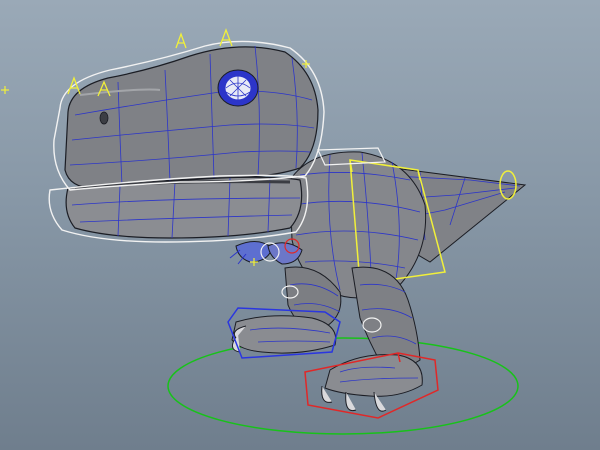 The width and height of the screenshot is (600, 450). What do you see at coordinates (238, 88) in the screenshot?
I see `eye-mesh` at bounding box center [238, 88].